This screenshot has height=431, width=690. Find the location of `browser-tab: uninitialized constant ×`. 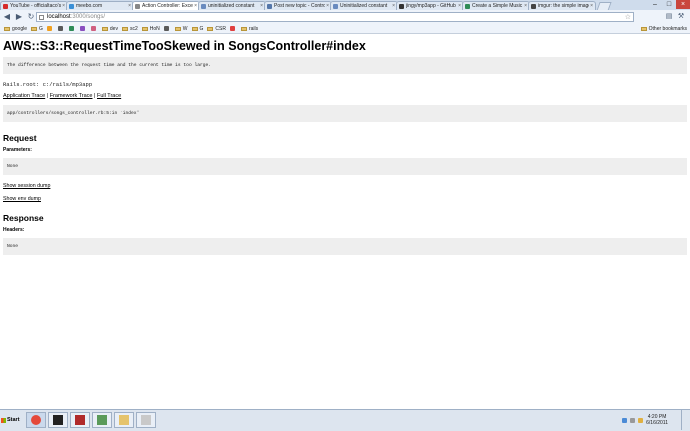

browser-tab: uninitialized constant × is located at coordinates (232, 5).